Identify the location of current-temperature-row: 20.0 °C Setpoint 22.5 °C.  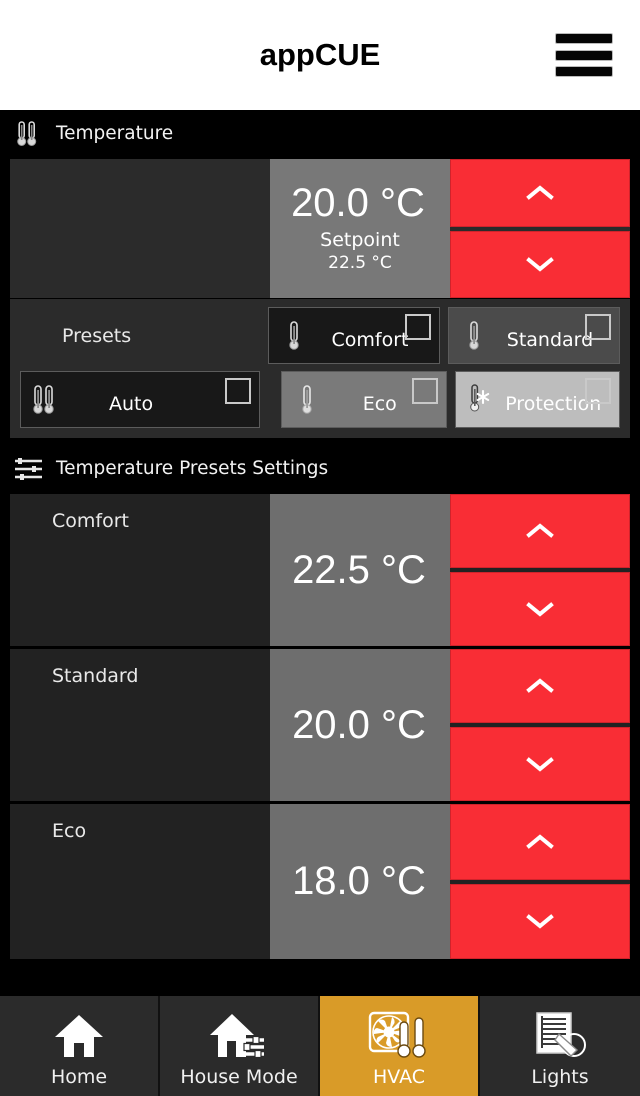
(320, 229).